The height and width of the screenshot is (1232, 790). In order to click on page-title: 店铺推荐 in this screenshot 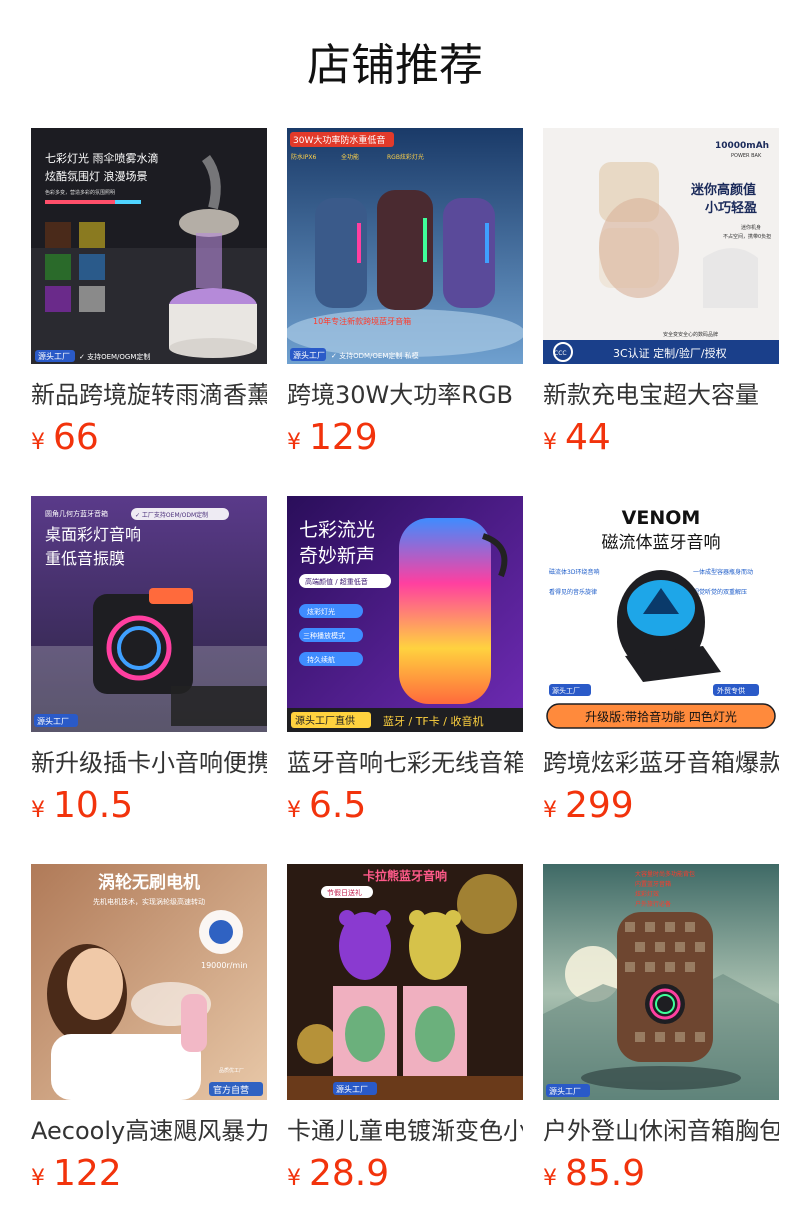, I will do `click(395, 65)`.